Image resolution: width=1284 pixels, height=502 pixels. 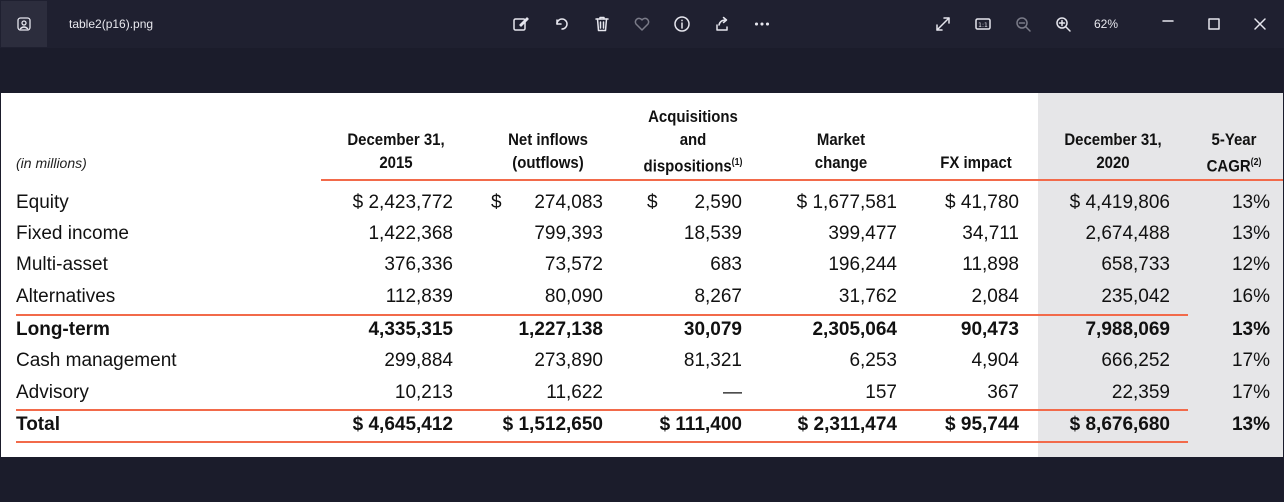 I want to click on header-market-change: Market change, so click(x=841, y=151).